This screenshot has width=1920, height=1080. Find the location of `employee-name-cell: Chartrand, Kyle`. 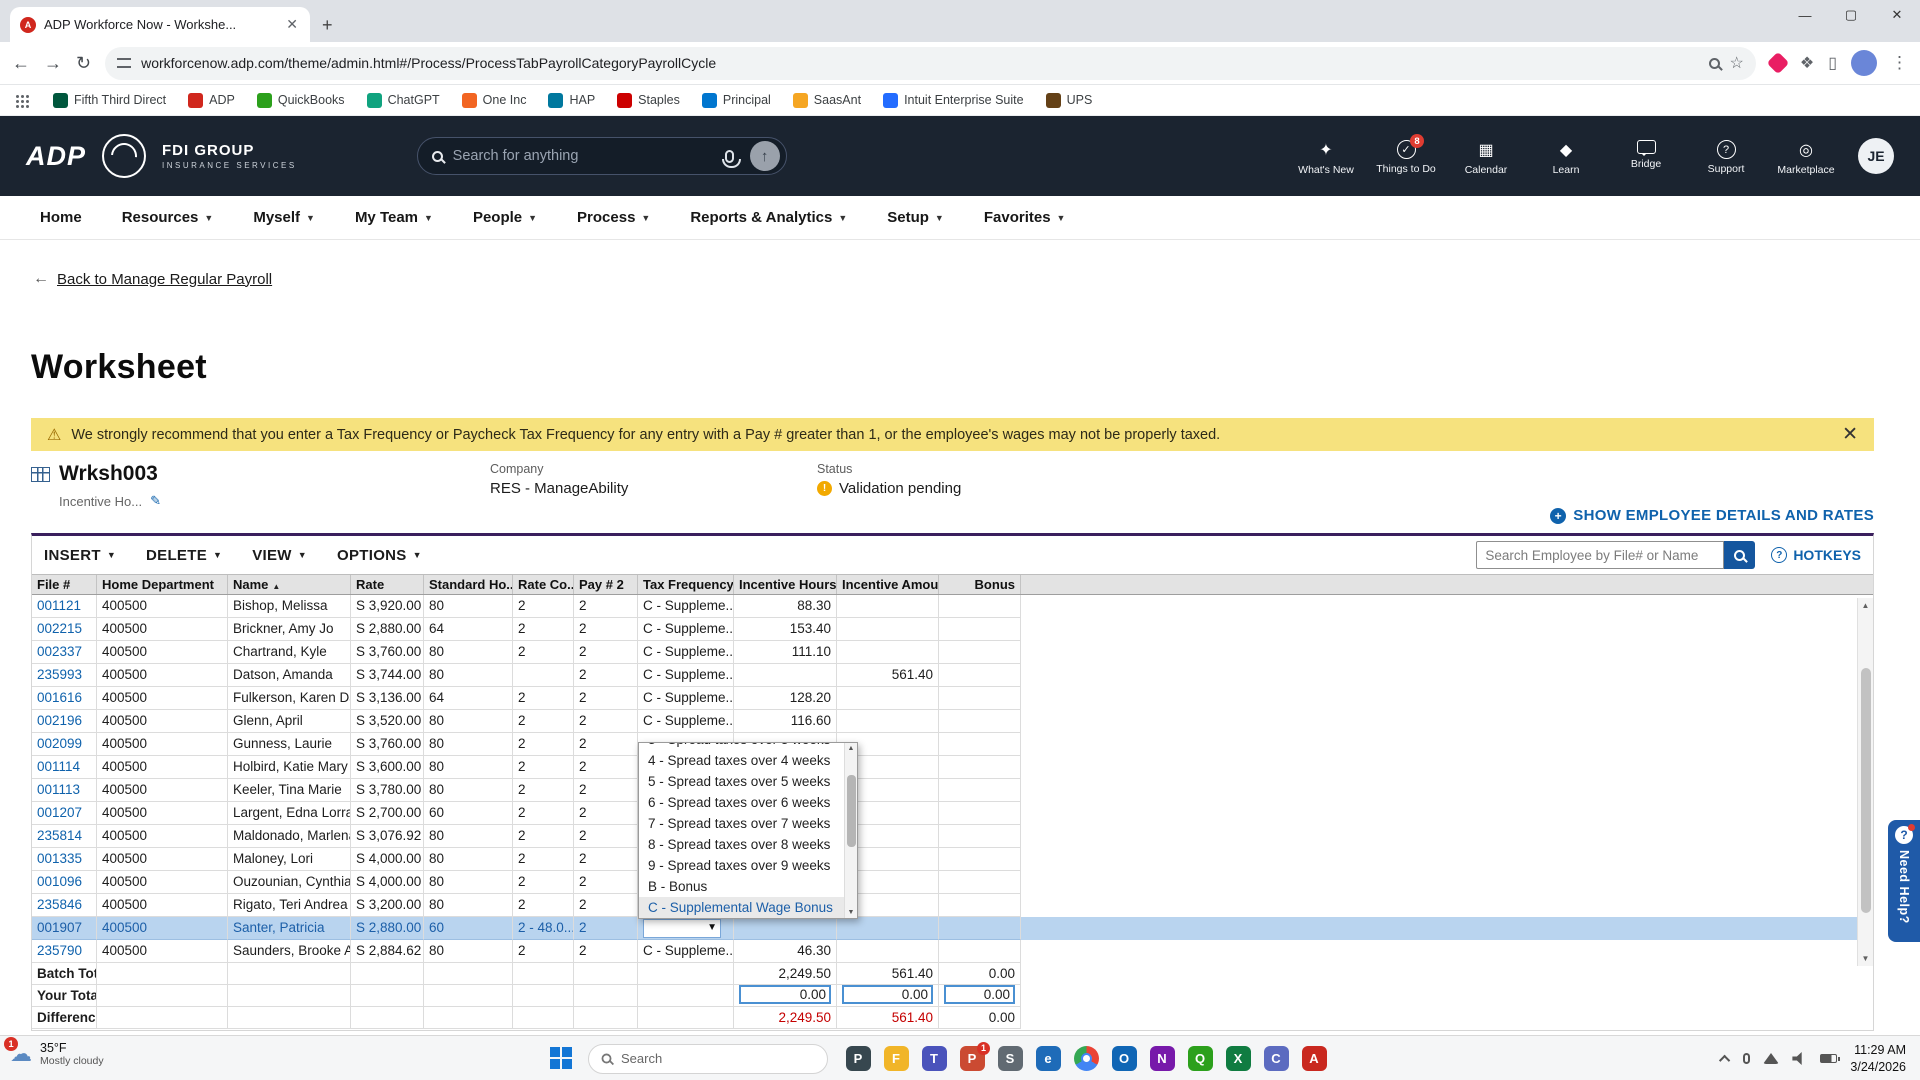

employee-name-cell: Chartrand, Kyle is located at coordinates (289, 652).